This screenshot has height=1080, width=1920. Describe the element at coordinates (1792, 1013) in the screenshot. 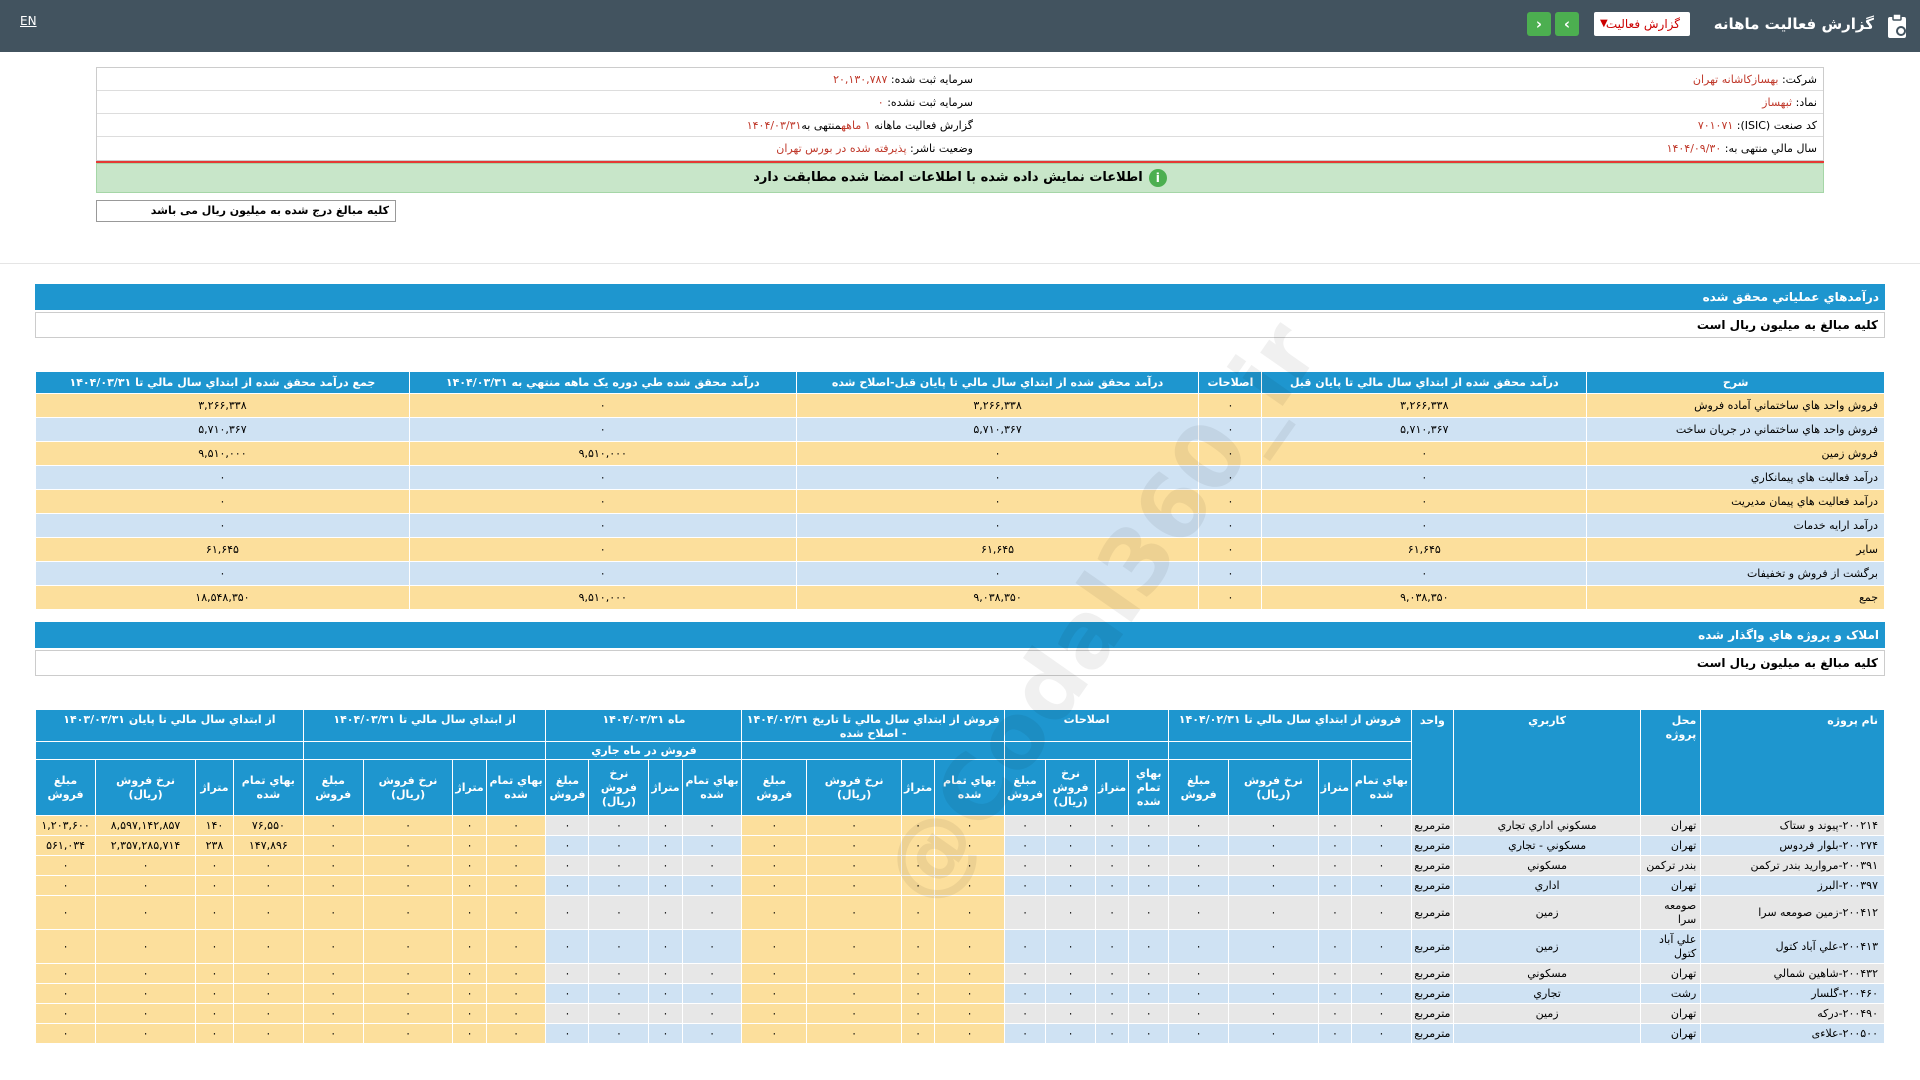

I see `table-cell: ۲۰۰۴۹۰-دركه` at that location.